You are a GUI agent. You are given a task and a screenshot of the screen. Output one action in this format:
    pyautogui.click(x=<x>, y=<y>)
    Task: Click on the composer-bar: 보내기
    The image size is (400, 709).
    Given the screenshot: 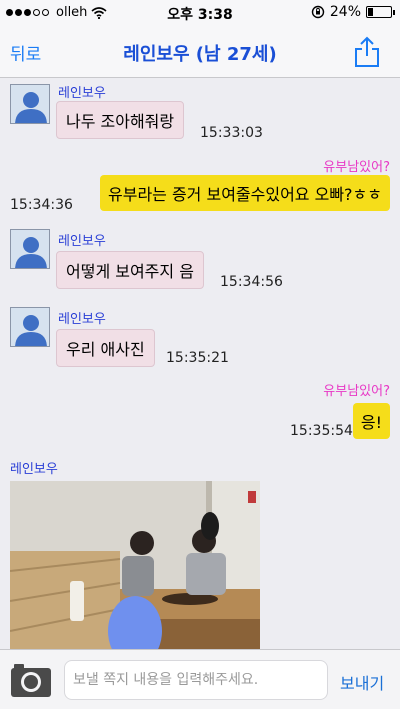 What is the action you would take?
    pyautogui.click(x=200, y=679)
    